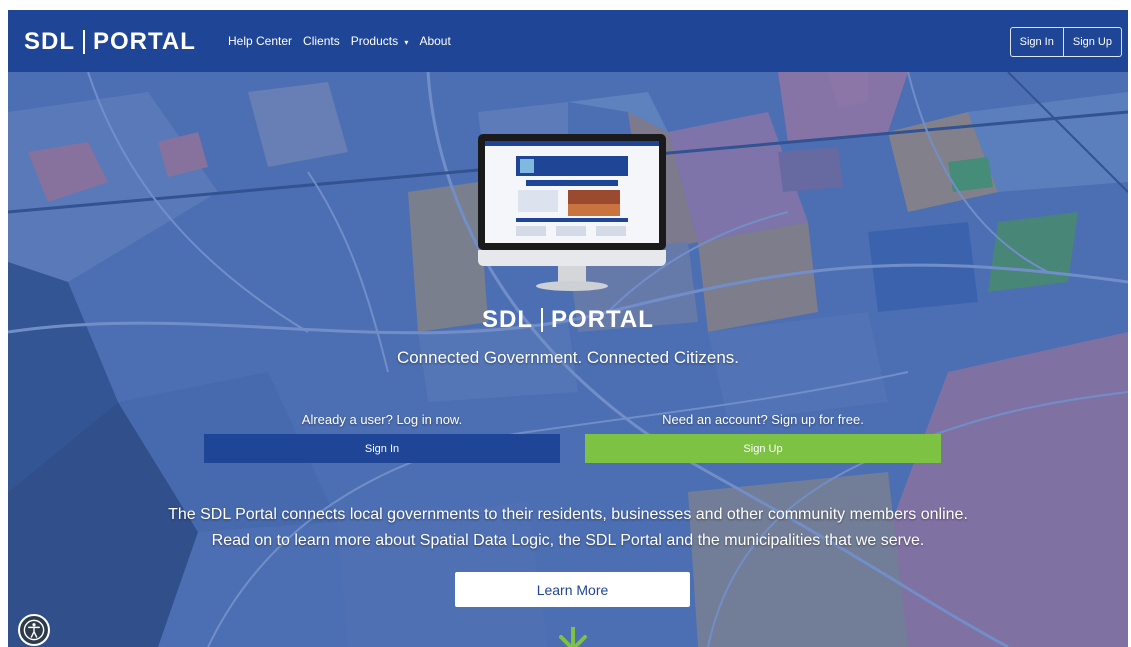 This screenshot has width=1131, height=647. Describe the element at coordinates (763, 448) in the screenshot. I see `sign-up-button: Sign Up` at that location.